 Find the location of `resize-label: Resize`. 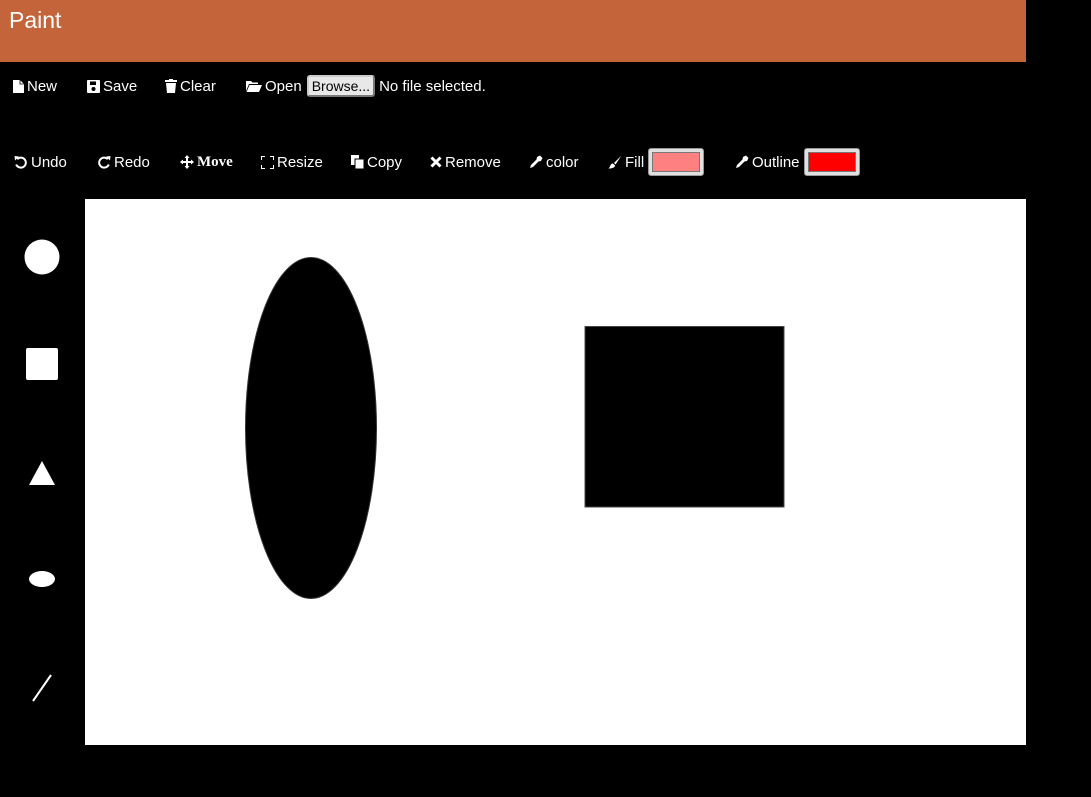

resize-label: Resize is located at coordinates (300, 162).